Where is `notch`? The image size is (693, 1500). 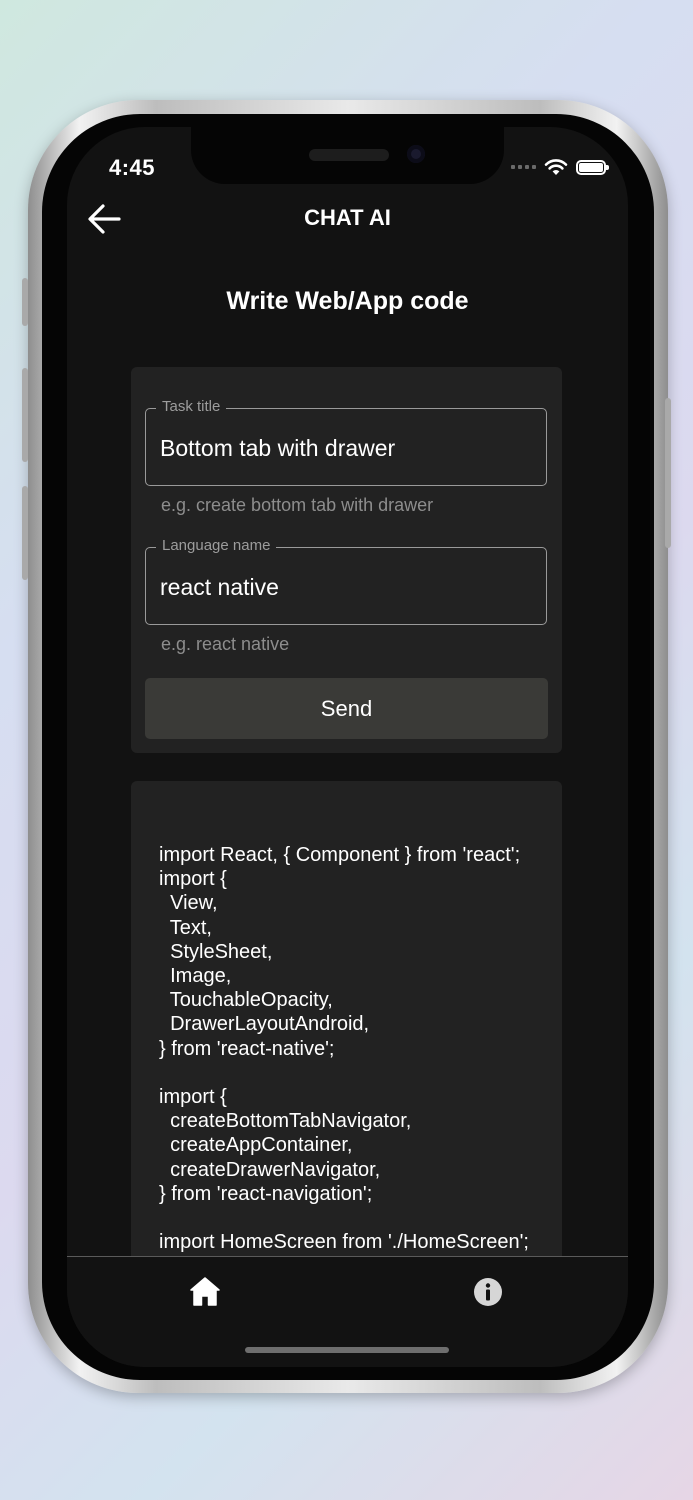
notch is located at coordinates (347, 155).